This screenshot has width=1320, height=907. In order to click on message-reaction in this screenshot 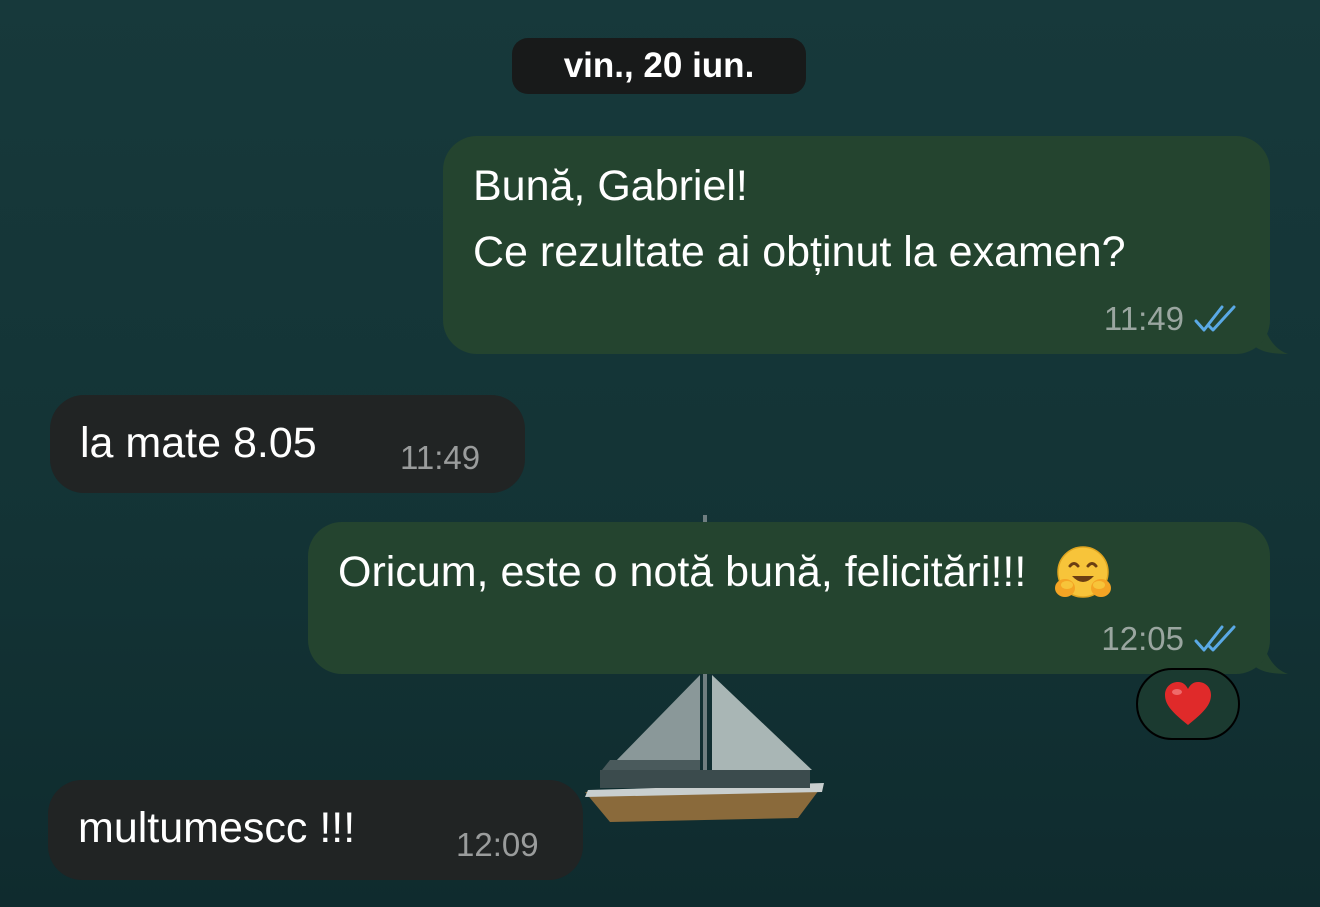, I will do `click(1188, 704)`.